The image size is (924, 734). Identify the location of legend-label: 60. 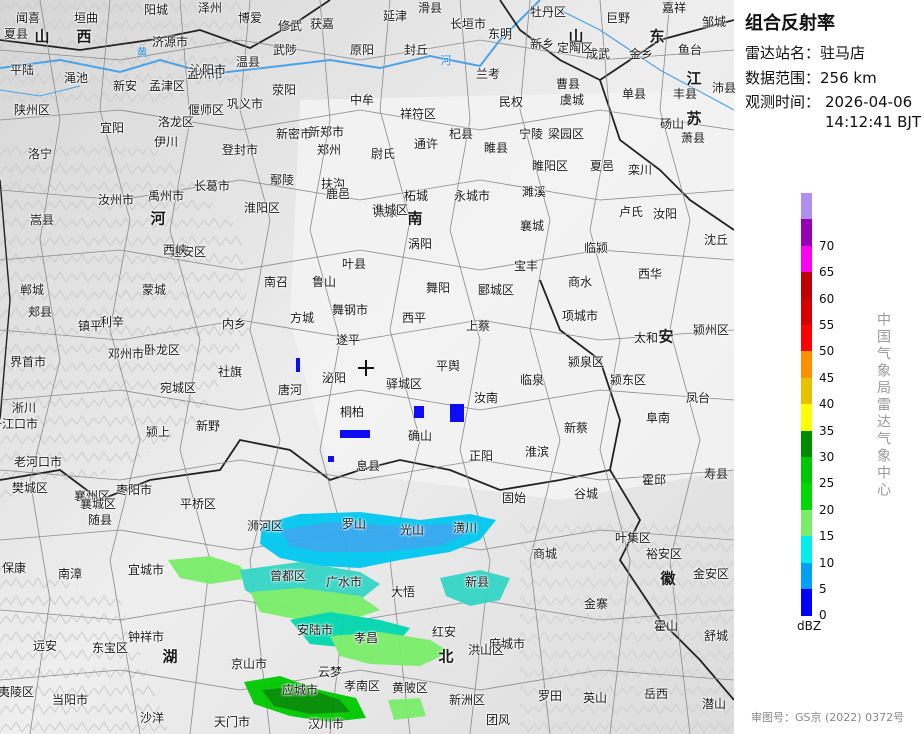
(827, 298).